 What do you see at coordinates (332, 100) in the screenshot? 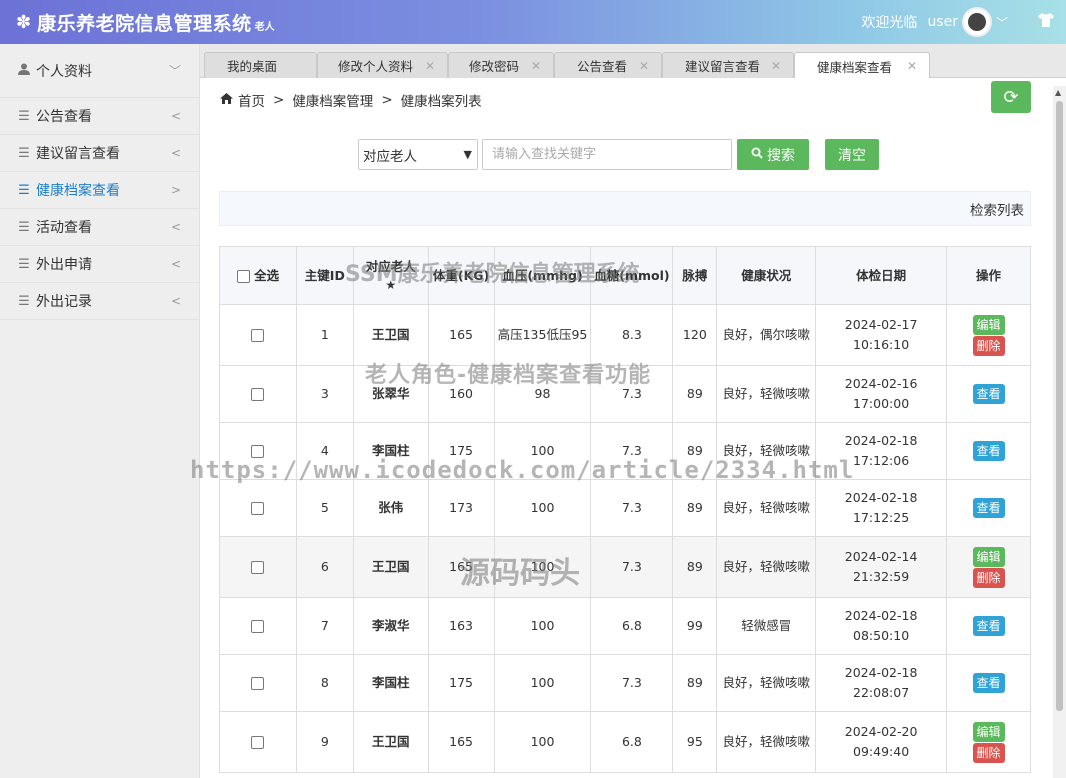
I see `breadcrumb-level1: 健康档案管理` at bounding box center [332, 100].